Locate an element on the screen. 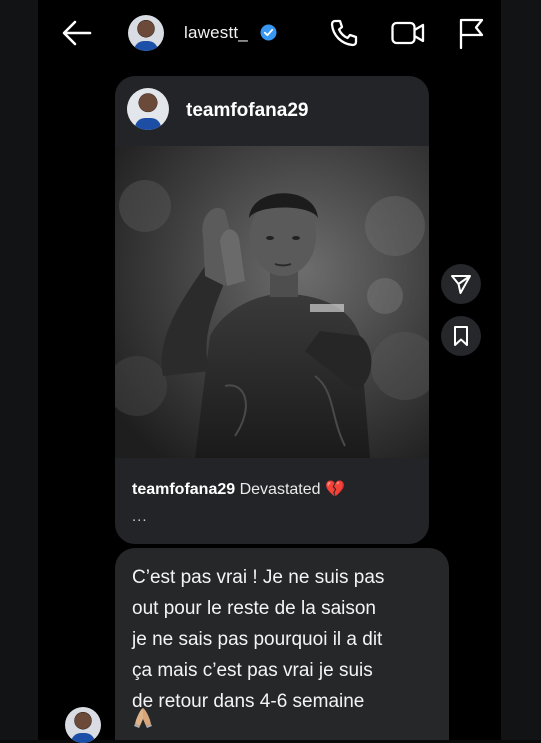 The height and width of the screenshot is (743, 541). right-border is located at coordinates (521, 370).